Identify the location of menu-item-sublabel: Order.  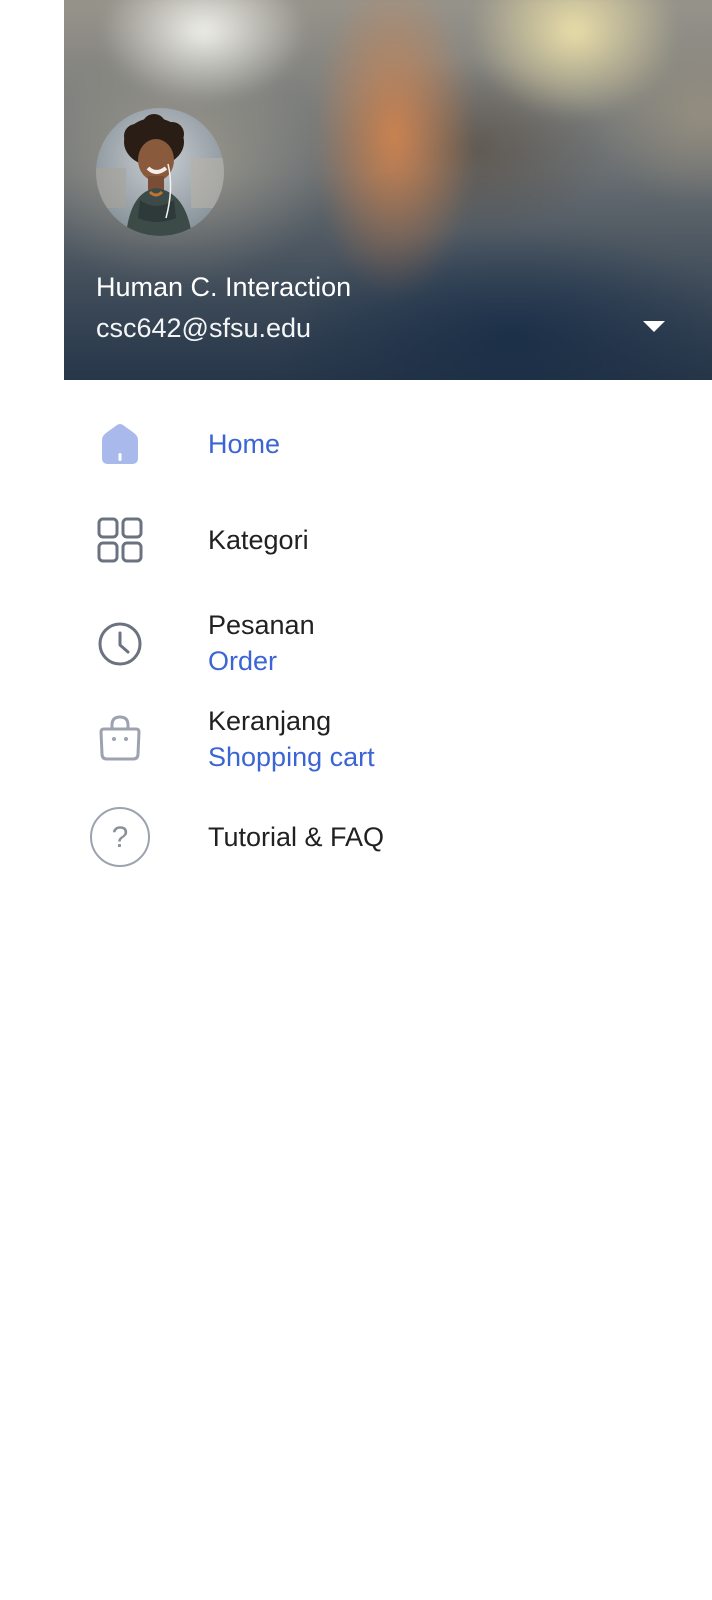
(243, 661).